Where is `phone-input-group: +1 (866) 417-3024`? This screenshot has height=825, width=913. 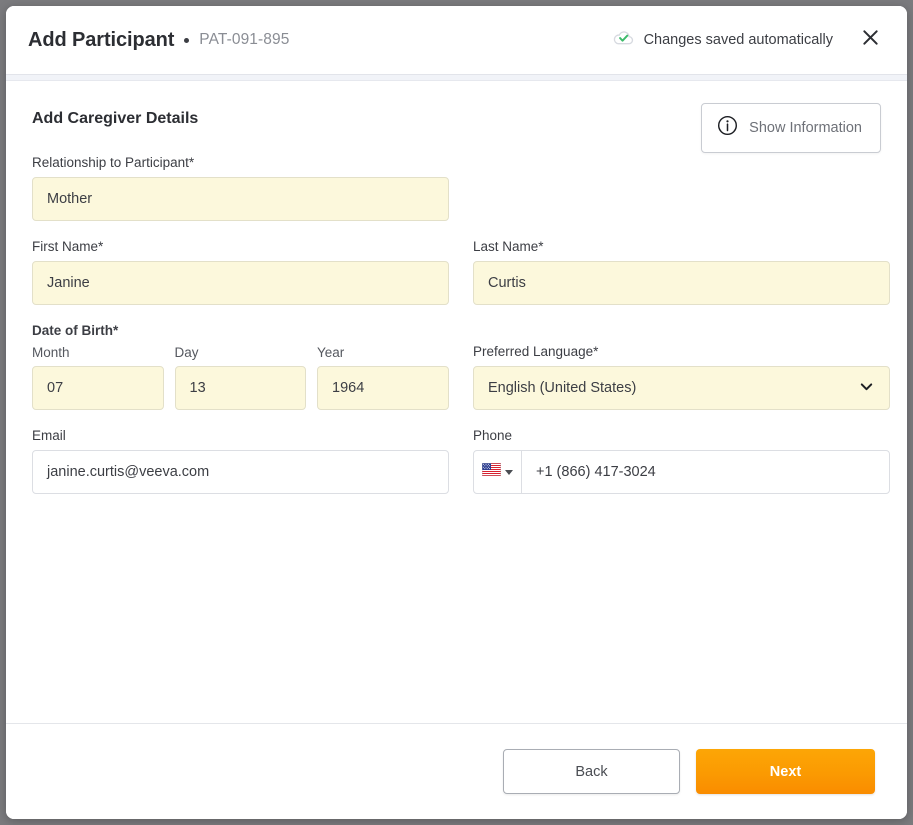 phone-input-group: +1 (866) 417-3024 is located at coordinates (681, 472).